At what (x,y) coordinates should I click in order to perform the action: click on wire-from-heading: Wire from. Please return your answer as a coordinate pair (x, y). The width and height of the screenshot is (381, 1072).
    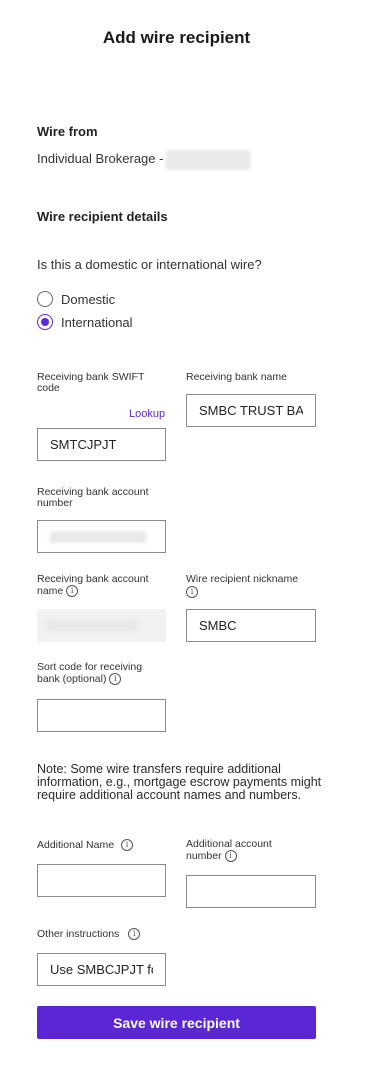
    Looking at the image, I should click on (67, 131).